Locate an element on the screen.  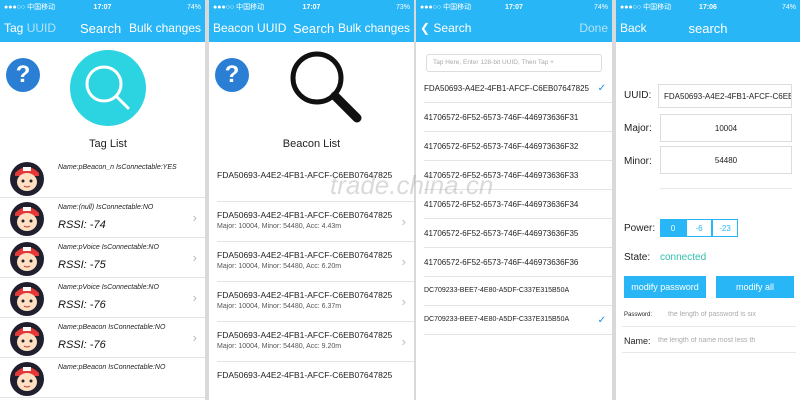
name-input: the length of name most less th is located at coordinates (726, 340).